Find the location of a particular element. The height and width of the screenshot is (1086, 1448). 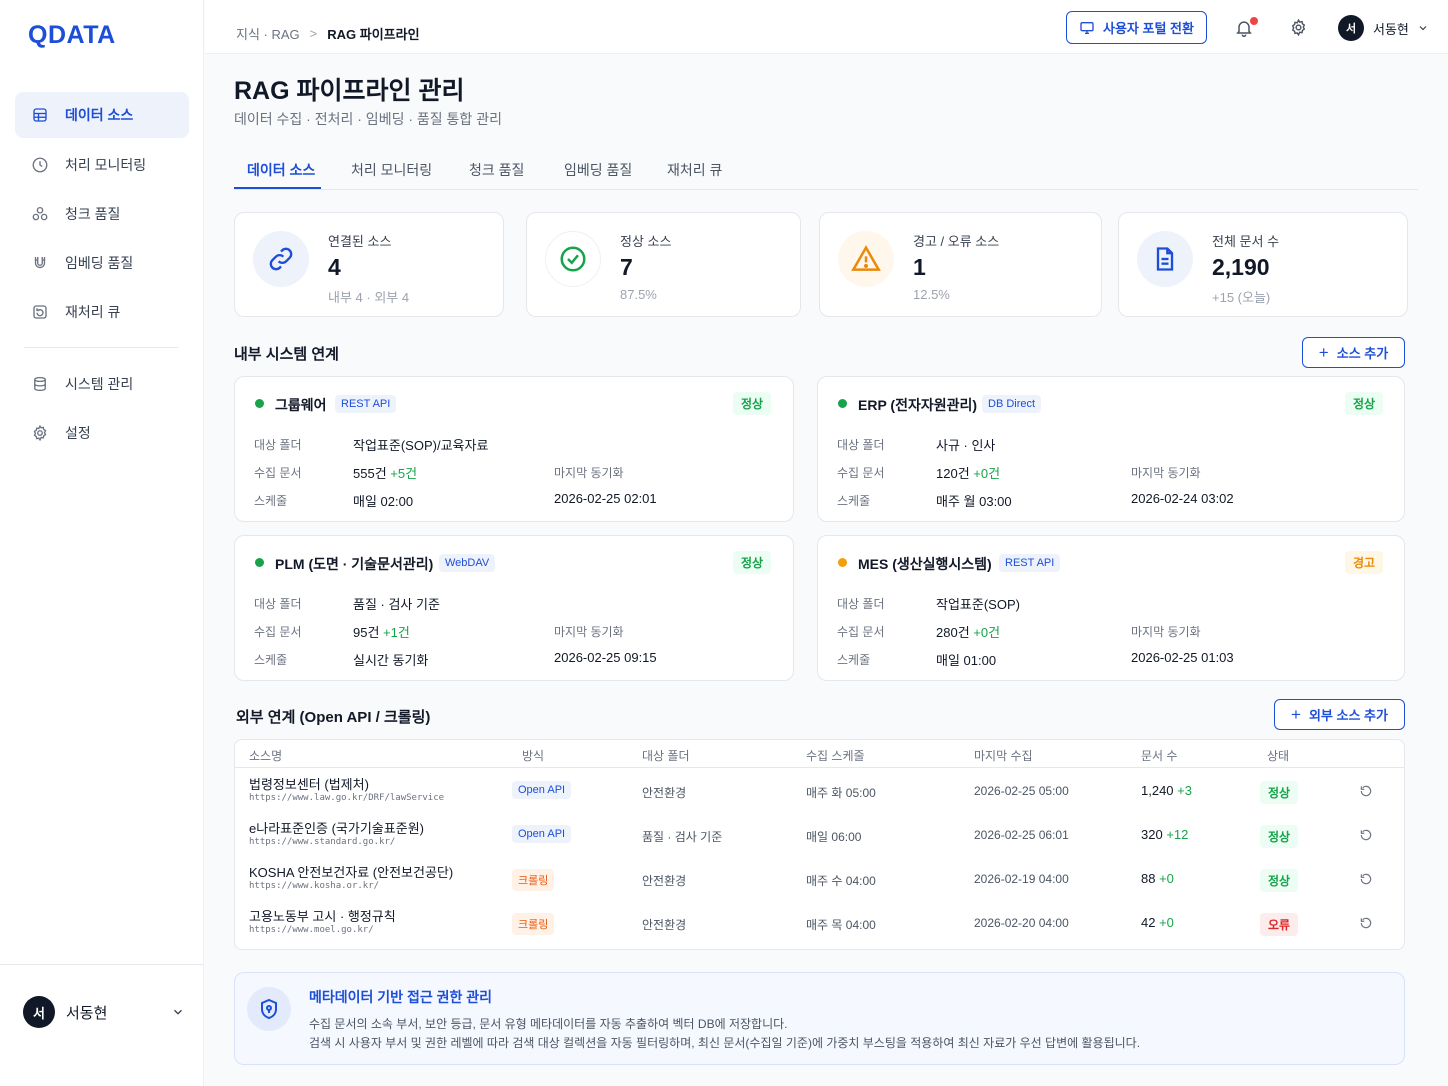

docs-delta: +1건 is located at coordinates (396, 632).